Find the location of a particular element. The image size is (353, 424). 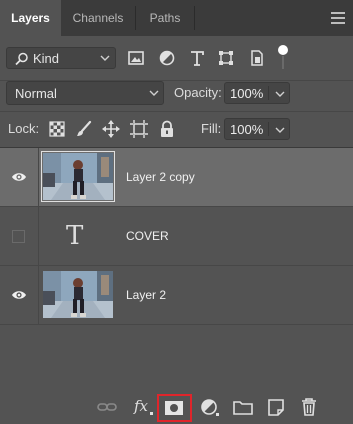

filter-toggle-track is located at coordinates (283, 62).